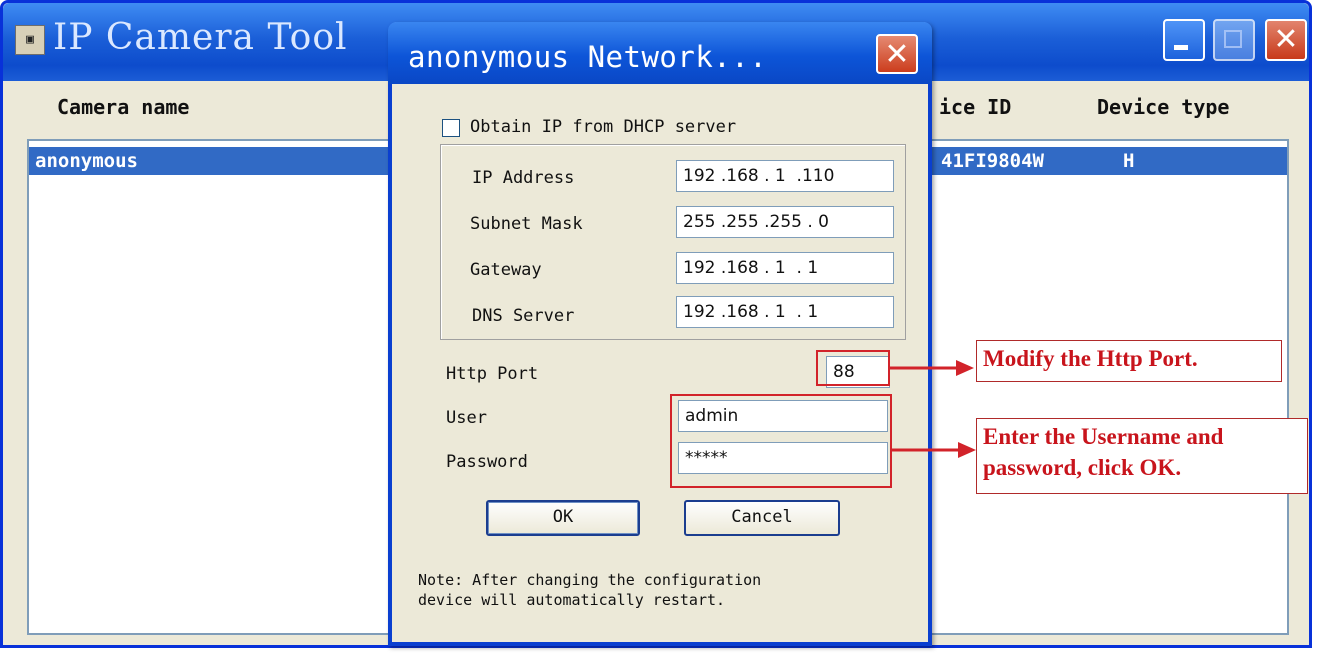  I want to click on port-callout: Modify the Http Port., so click(1129, 361).